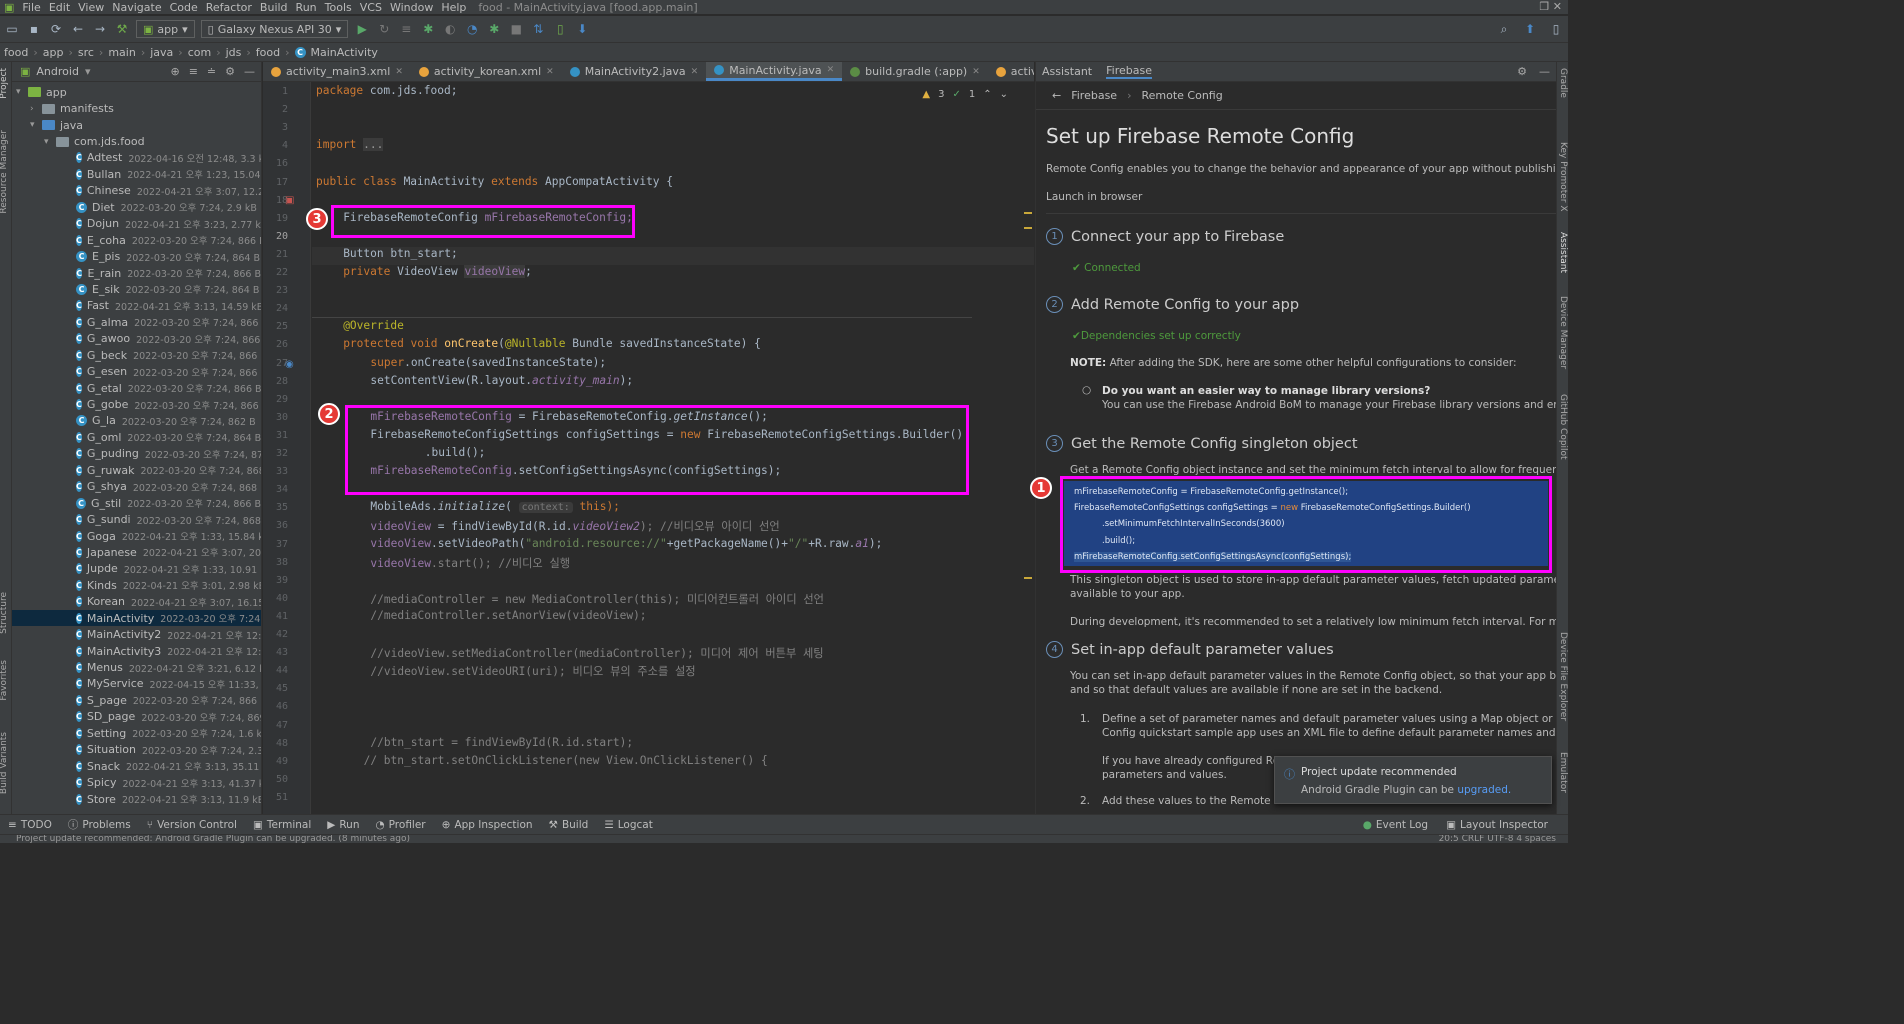 The width and height of the screenshot is (1904, 1024). I want to click on tree-file: C E_rain 2022-03-20 오후 7:24, 866 B, so click(136, 273).